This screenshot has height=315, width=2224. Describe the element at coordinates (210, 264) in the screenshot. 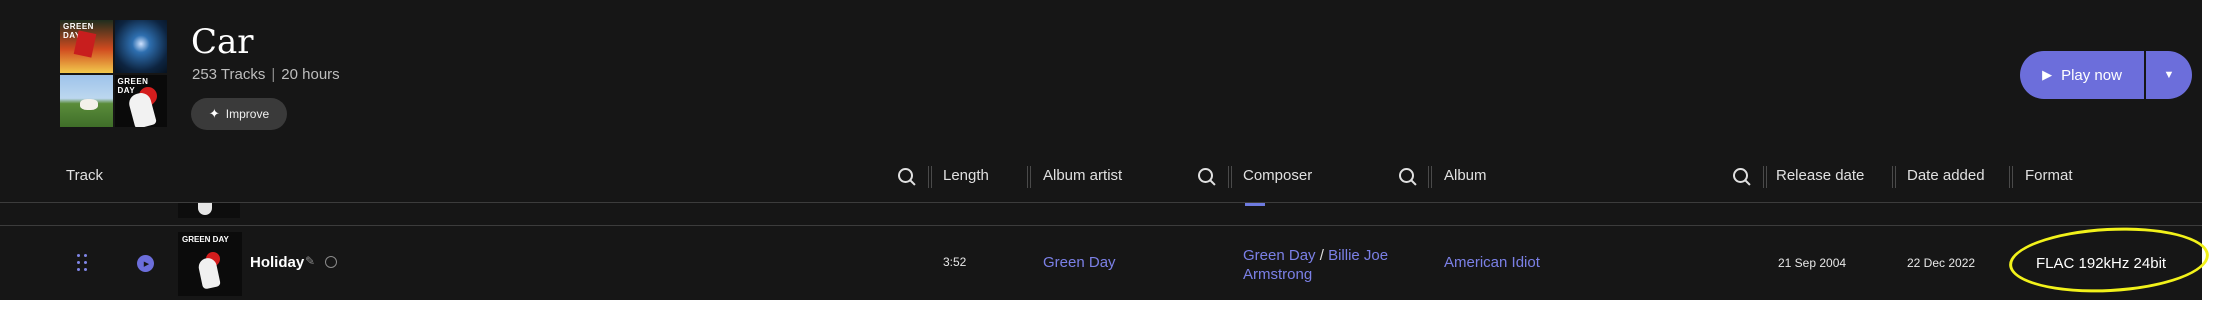

I see `track-album-art: GREEN DAY` at that location.